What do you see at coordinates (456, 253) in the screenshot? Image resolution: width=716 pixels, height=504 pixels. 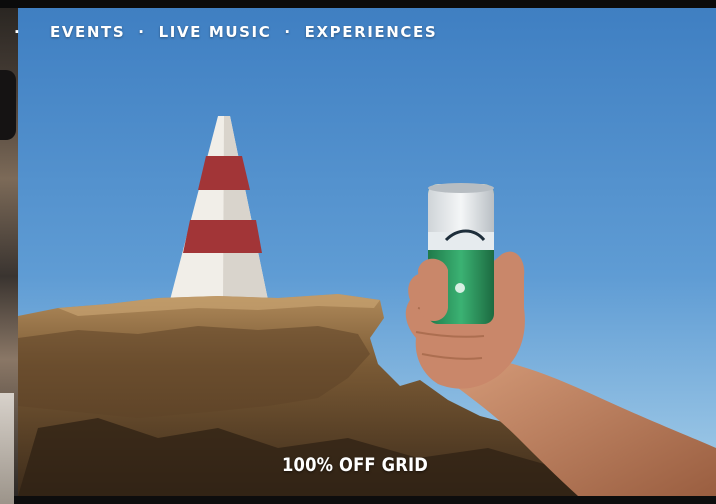 I see `beer-can` at bounding box center [456, 253].